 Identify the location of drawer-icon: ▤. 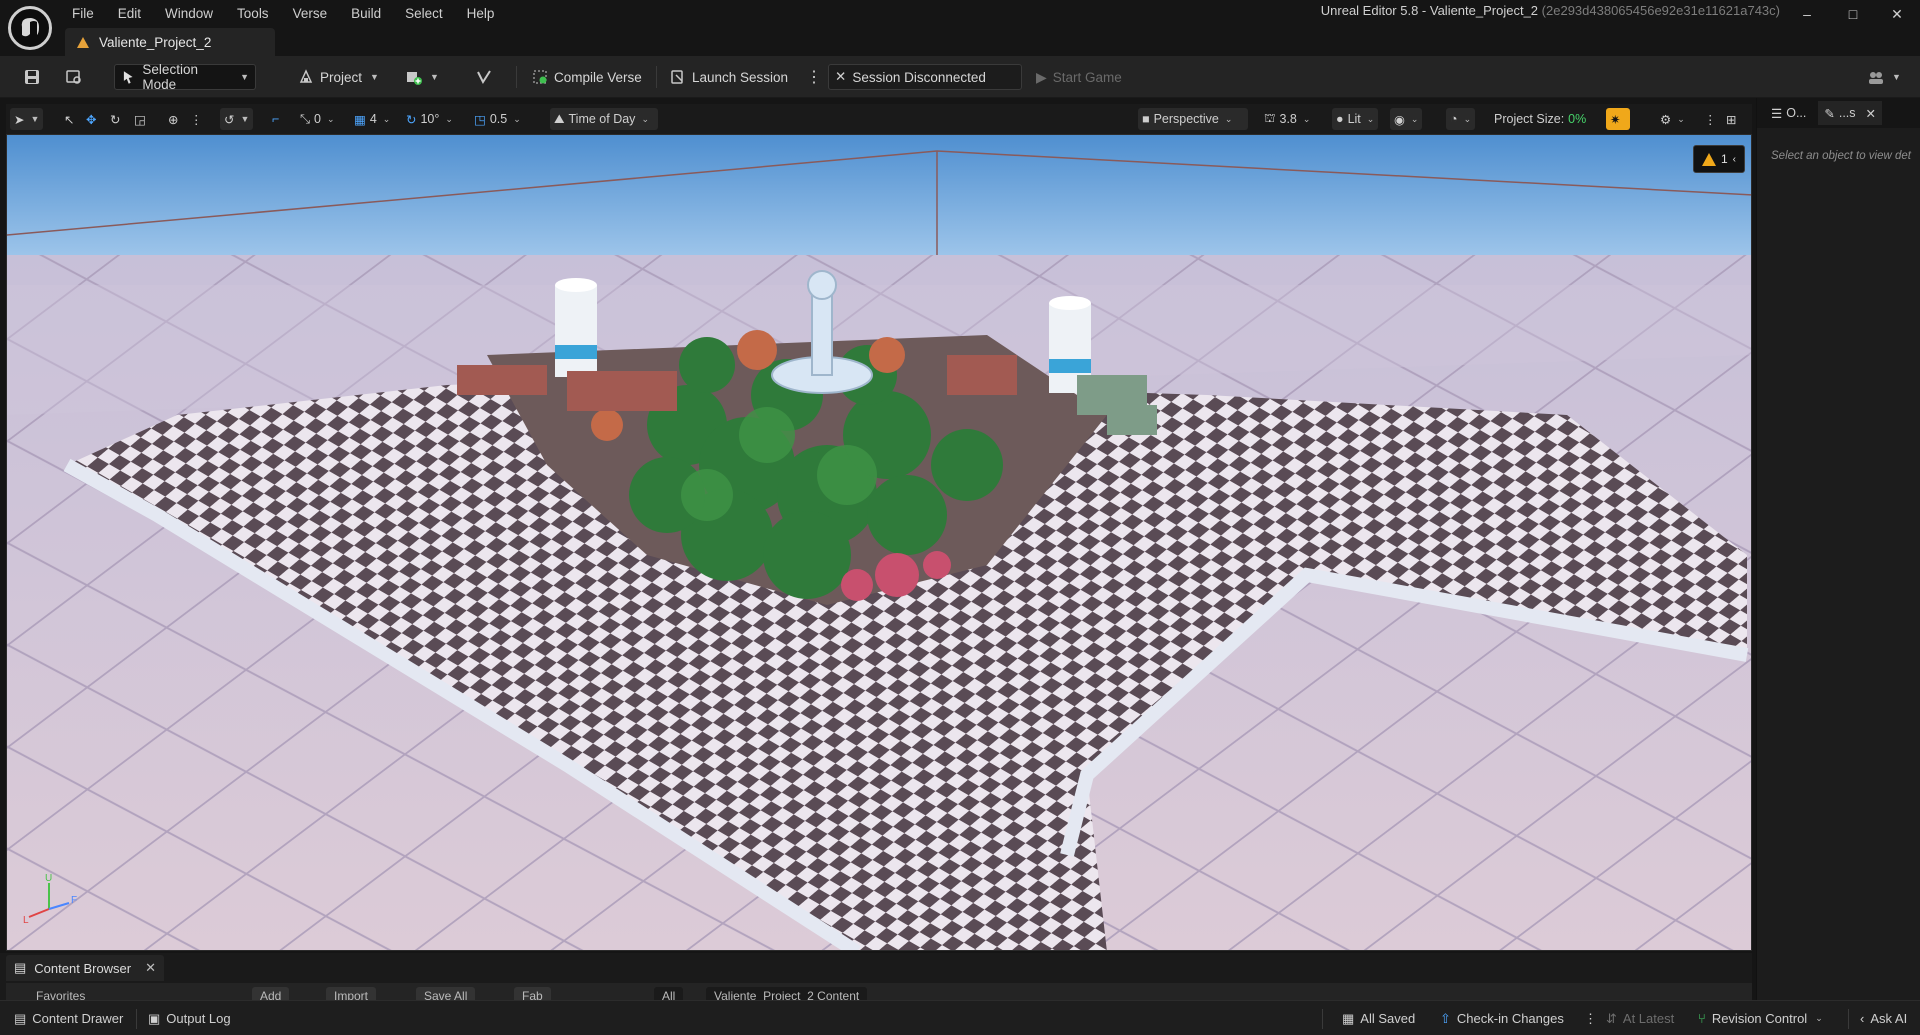
(20, 1018).